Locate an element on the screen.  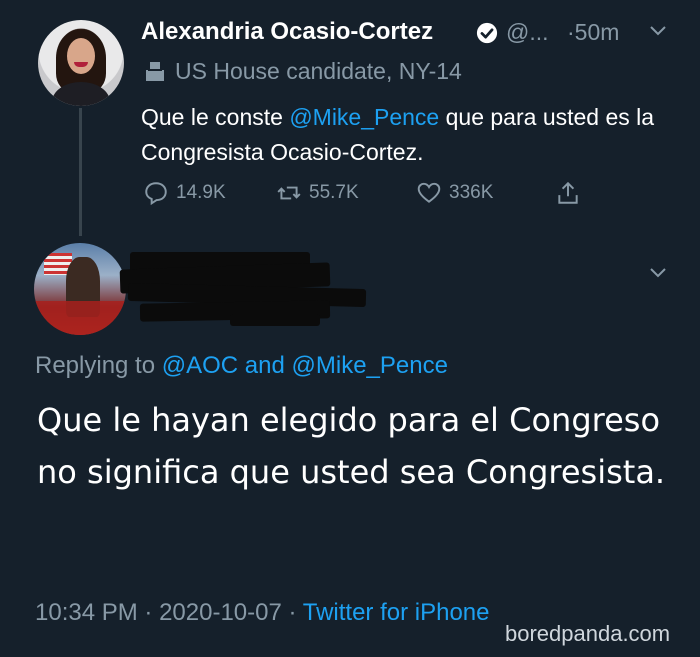
reply-count: 14.9K is located at coordinates (201, 192).